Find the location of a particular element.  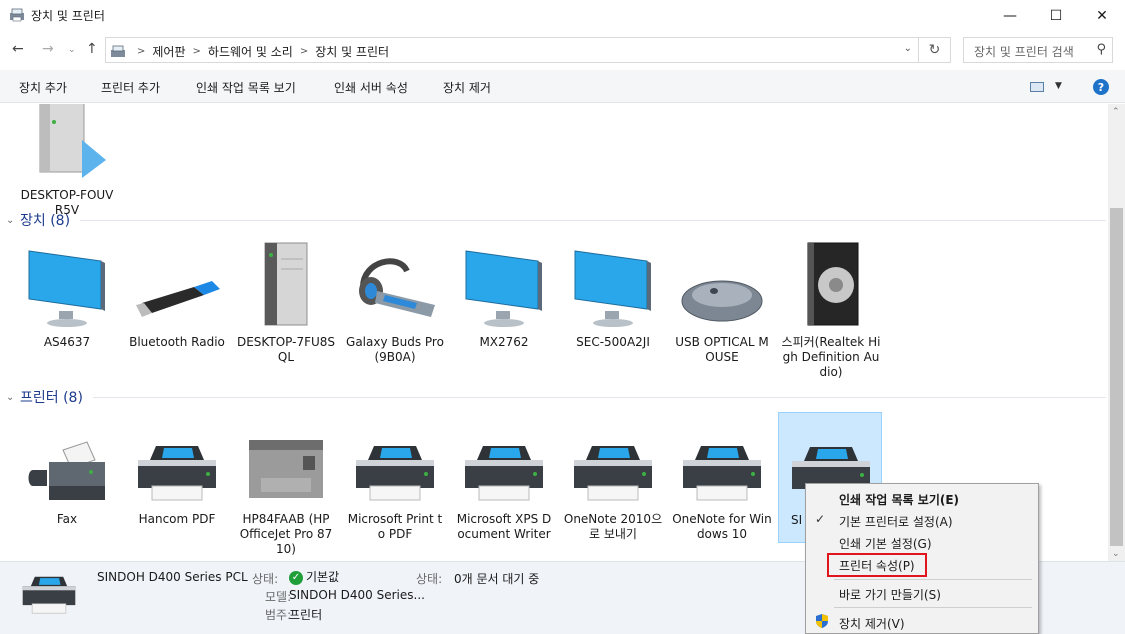

menu-separator is located at coordinates (933, 607).